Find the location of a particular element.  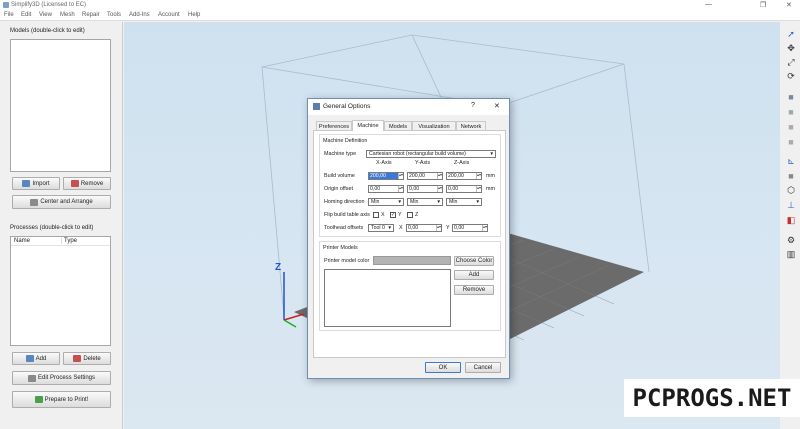

cube-icon: ⬡ is located at coordinates (791, 190).